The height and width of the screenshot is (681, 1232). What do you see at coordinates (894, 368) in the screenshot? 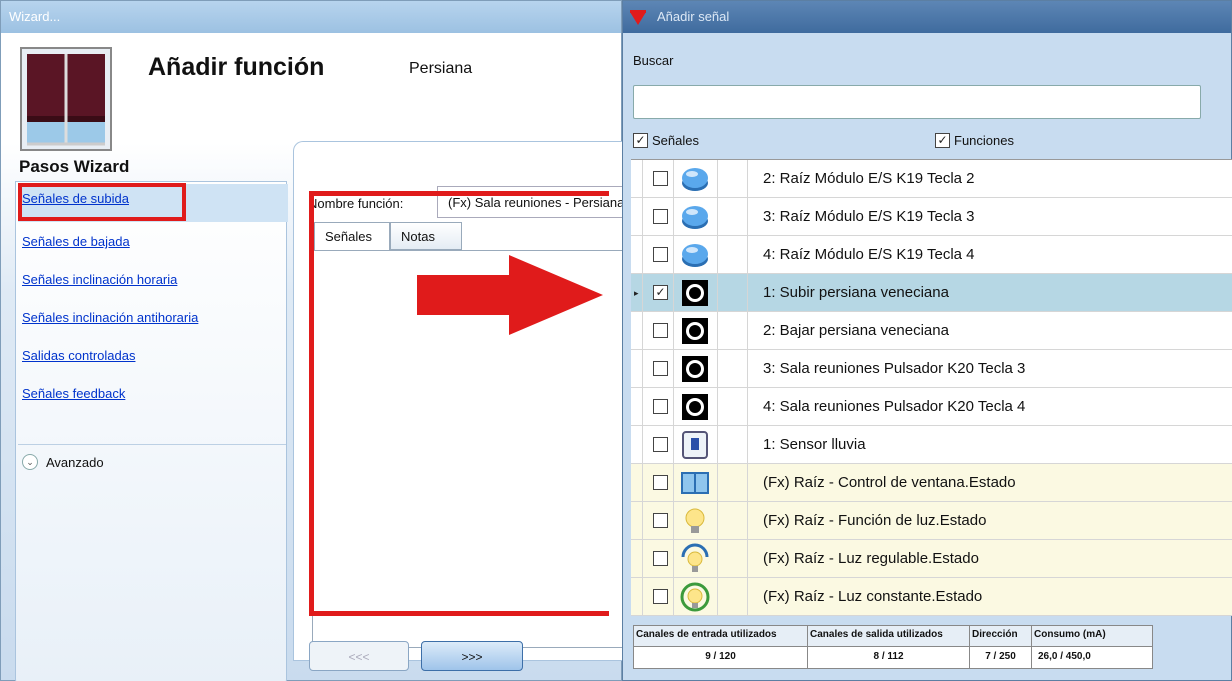
I see `row-label: 3: Sala reuniones Pulsador K20 Tecla 3` at bounding box center [894, 368].